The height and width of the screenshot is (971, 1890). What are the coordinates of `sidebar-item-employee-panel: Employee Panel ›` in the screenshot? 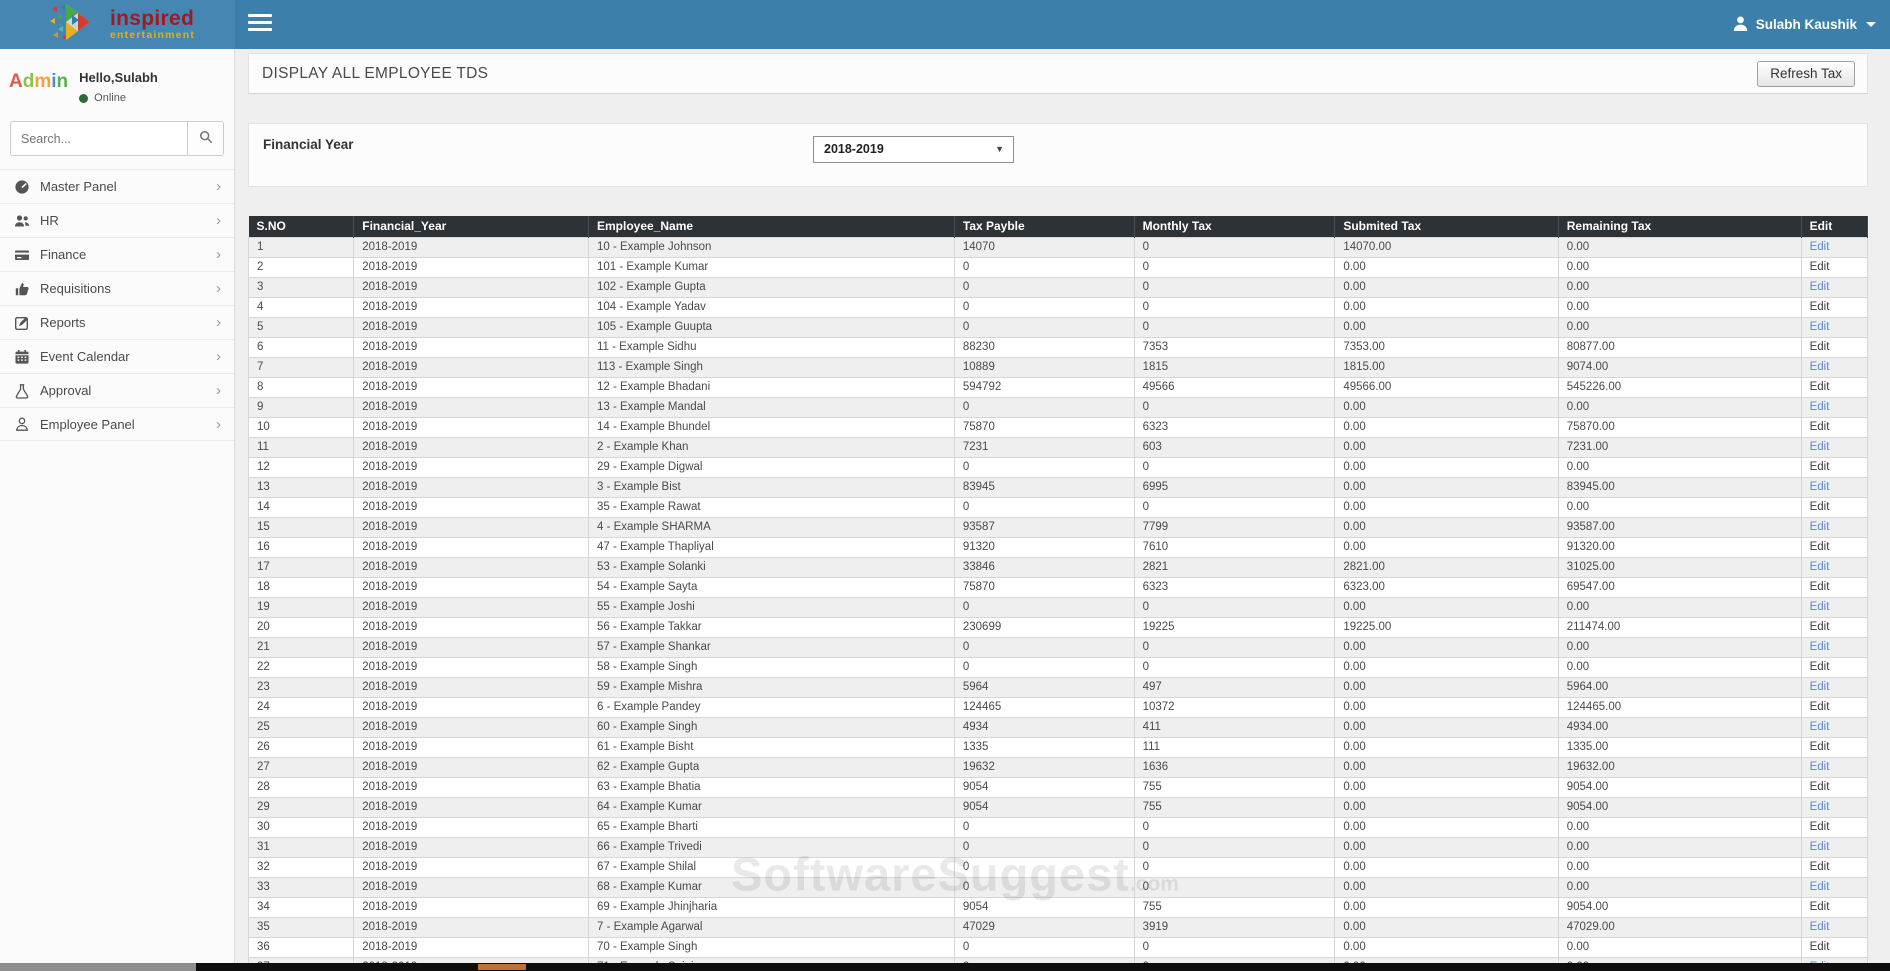 It's located at (117, 424).